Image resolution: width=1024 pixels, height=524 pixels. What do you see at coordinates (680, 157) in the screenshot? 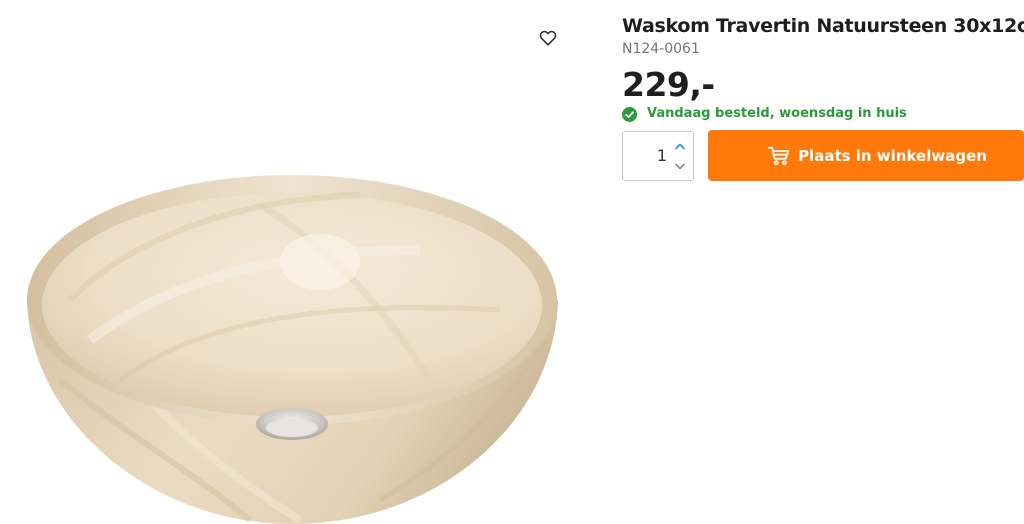
I see `stepper-controls` at bounding box center [680, 157].